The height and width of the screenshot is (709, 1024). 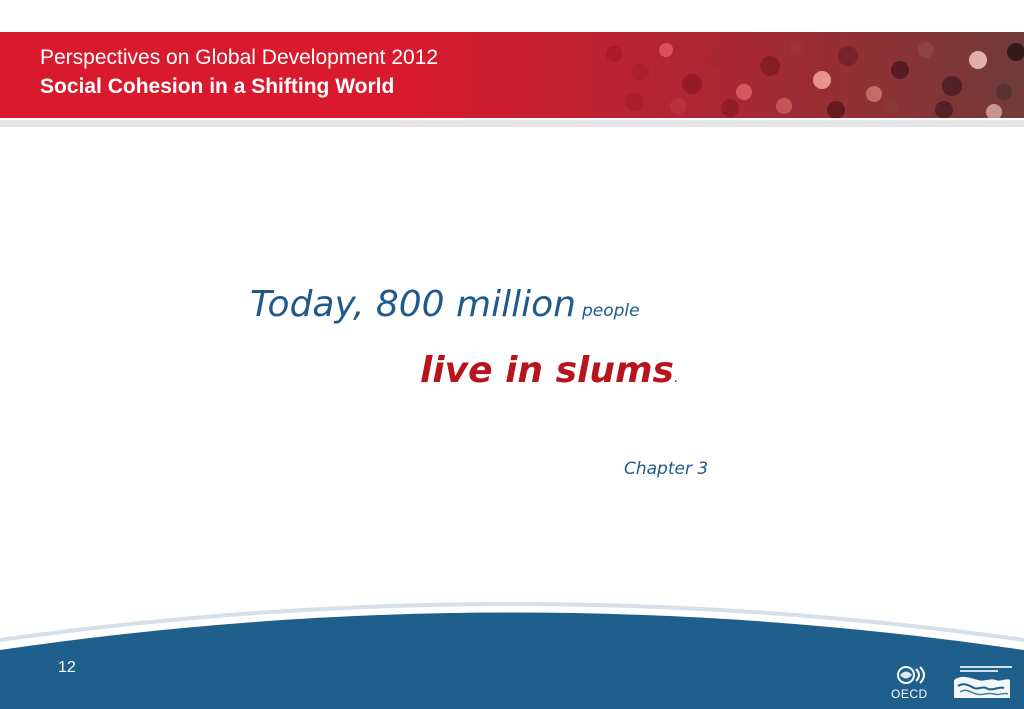 I want to click on headline-line-1: Today, 800 million people, so click(x=445, y=308).